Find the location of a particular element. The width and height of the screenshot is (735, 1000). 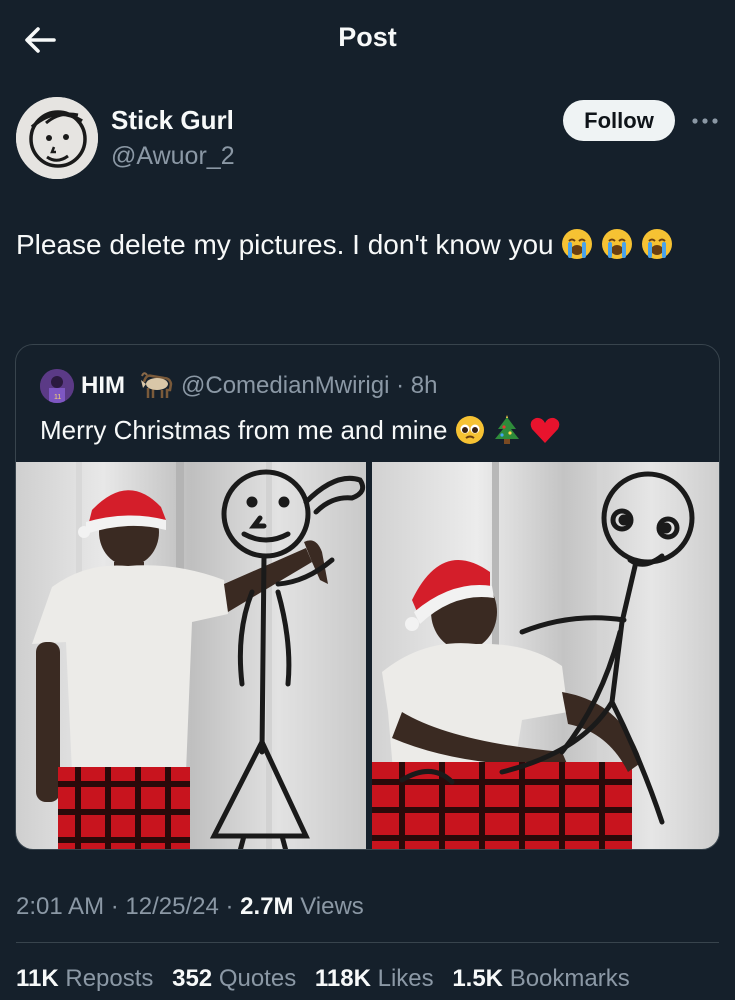

stat-count: 352 is located at coordinates (192, 978).